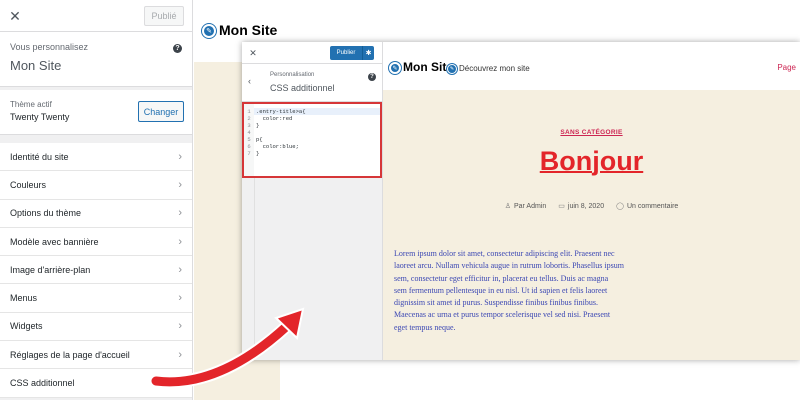  I want to click on info-subtitle: Vous personnalisez, so click(49, 47).